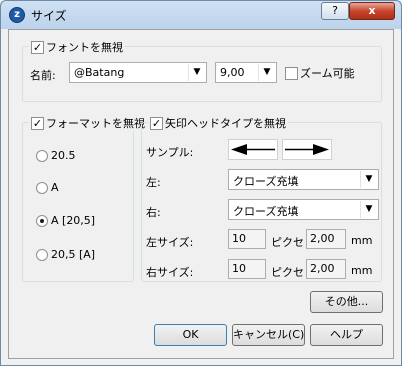  Describe the element at coordinates (49, 16) in the screenshot. I see `window-title: サイズ` at that location.